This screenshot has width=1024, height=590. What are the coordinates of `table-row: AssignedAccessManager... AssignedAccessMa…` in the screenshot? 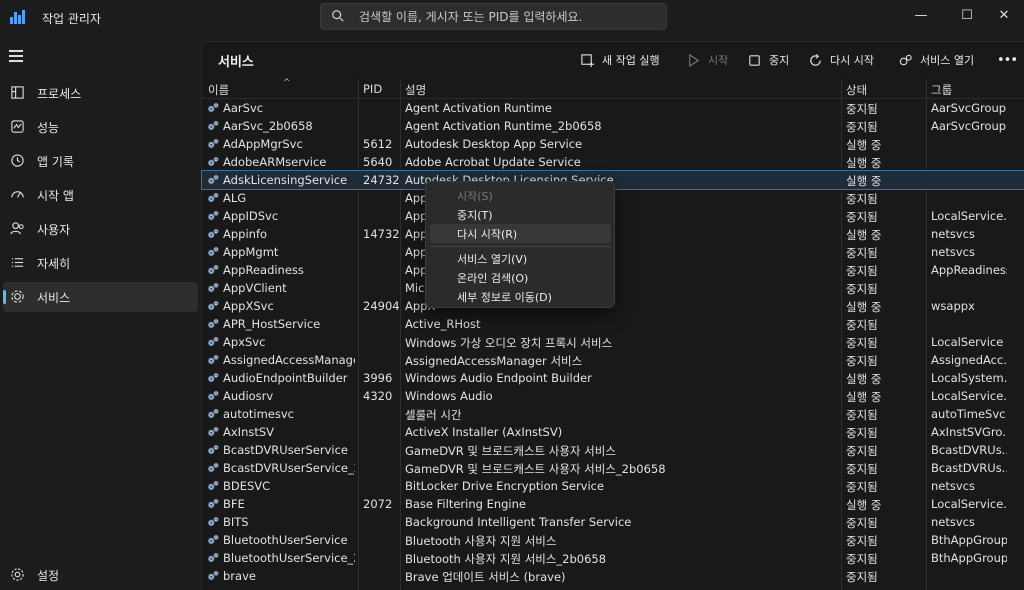 It's located at (613, 360).